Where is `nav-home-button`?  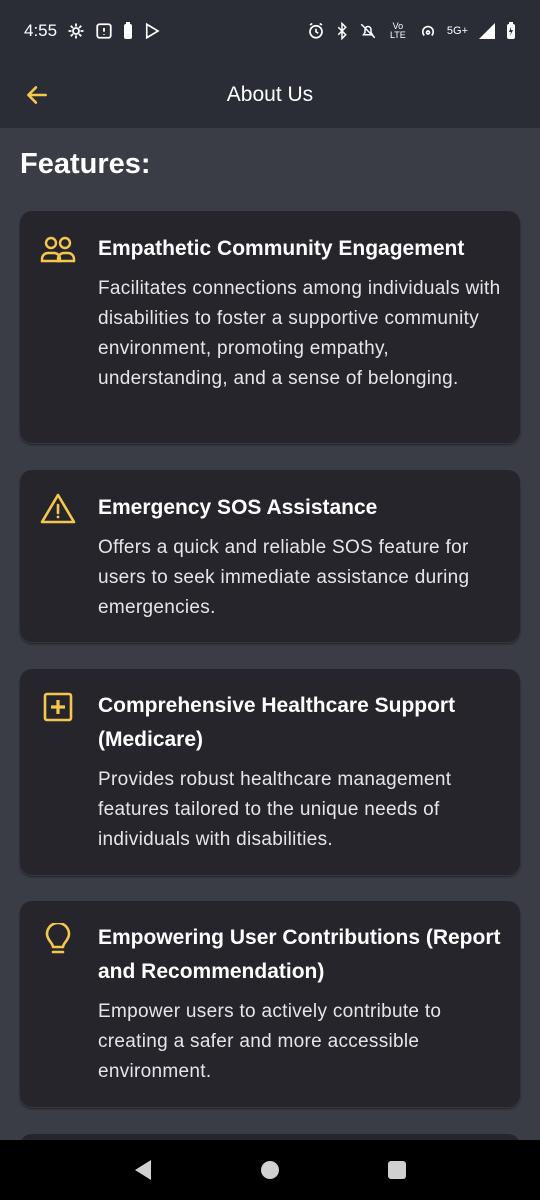 nav-home-button is located at coordinates (270, 1170).